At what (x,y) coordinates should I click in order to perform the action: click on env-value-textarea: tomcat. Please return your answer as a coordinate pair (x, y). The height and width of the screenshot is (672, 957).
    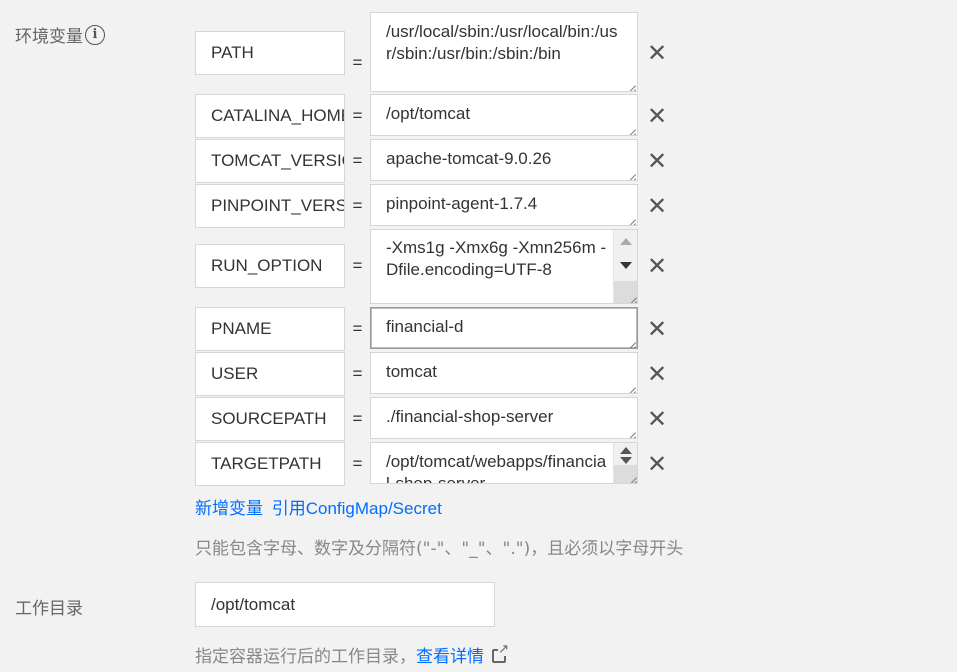
    Looking at the image, I should click on (504, 373).